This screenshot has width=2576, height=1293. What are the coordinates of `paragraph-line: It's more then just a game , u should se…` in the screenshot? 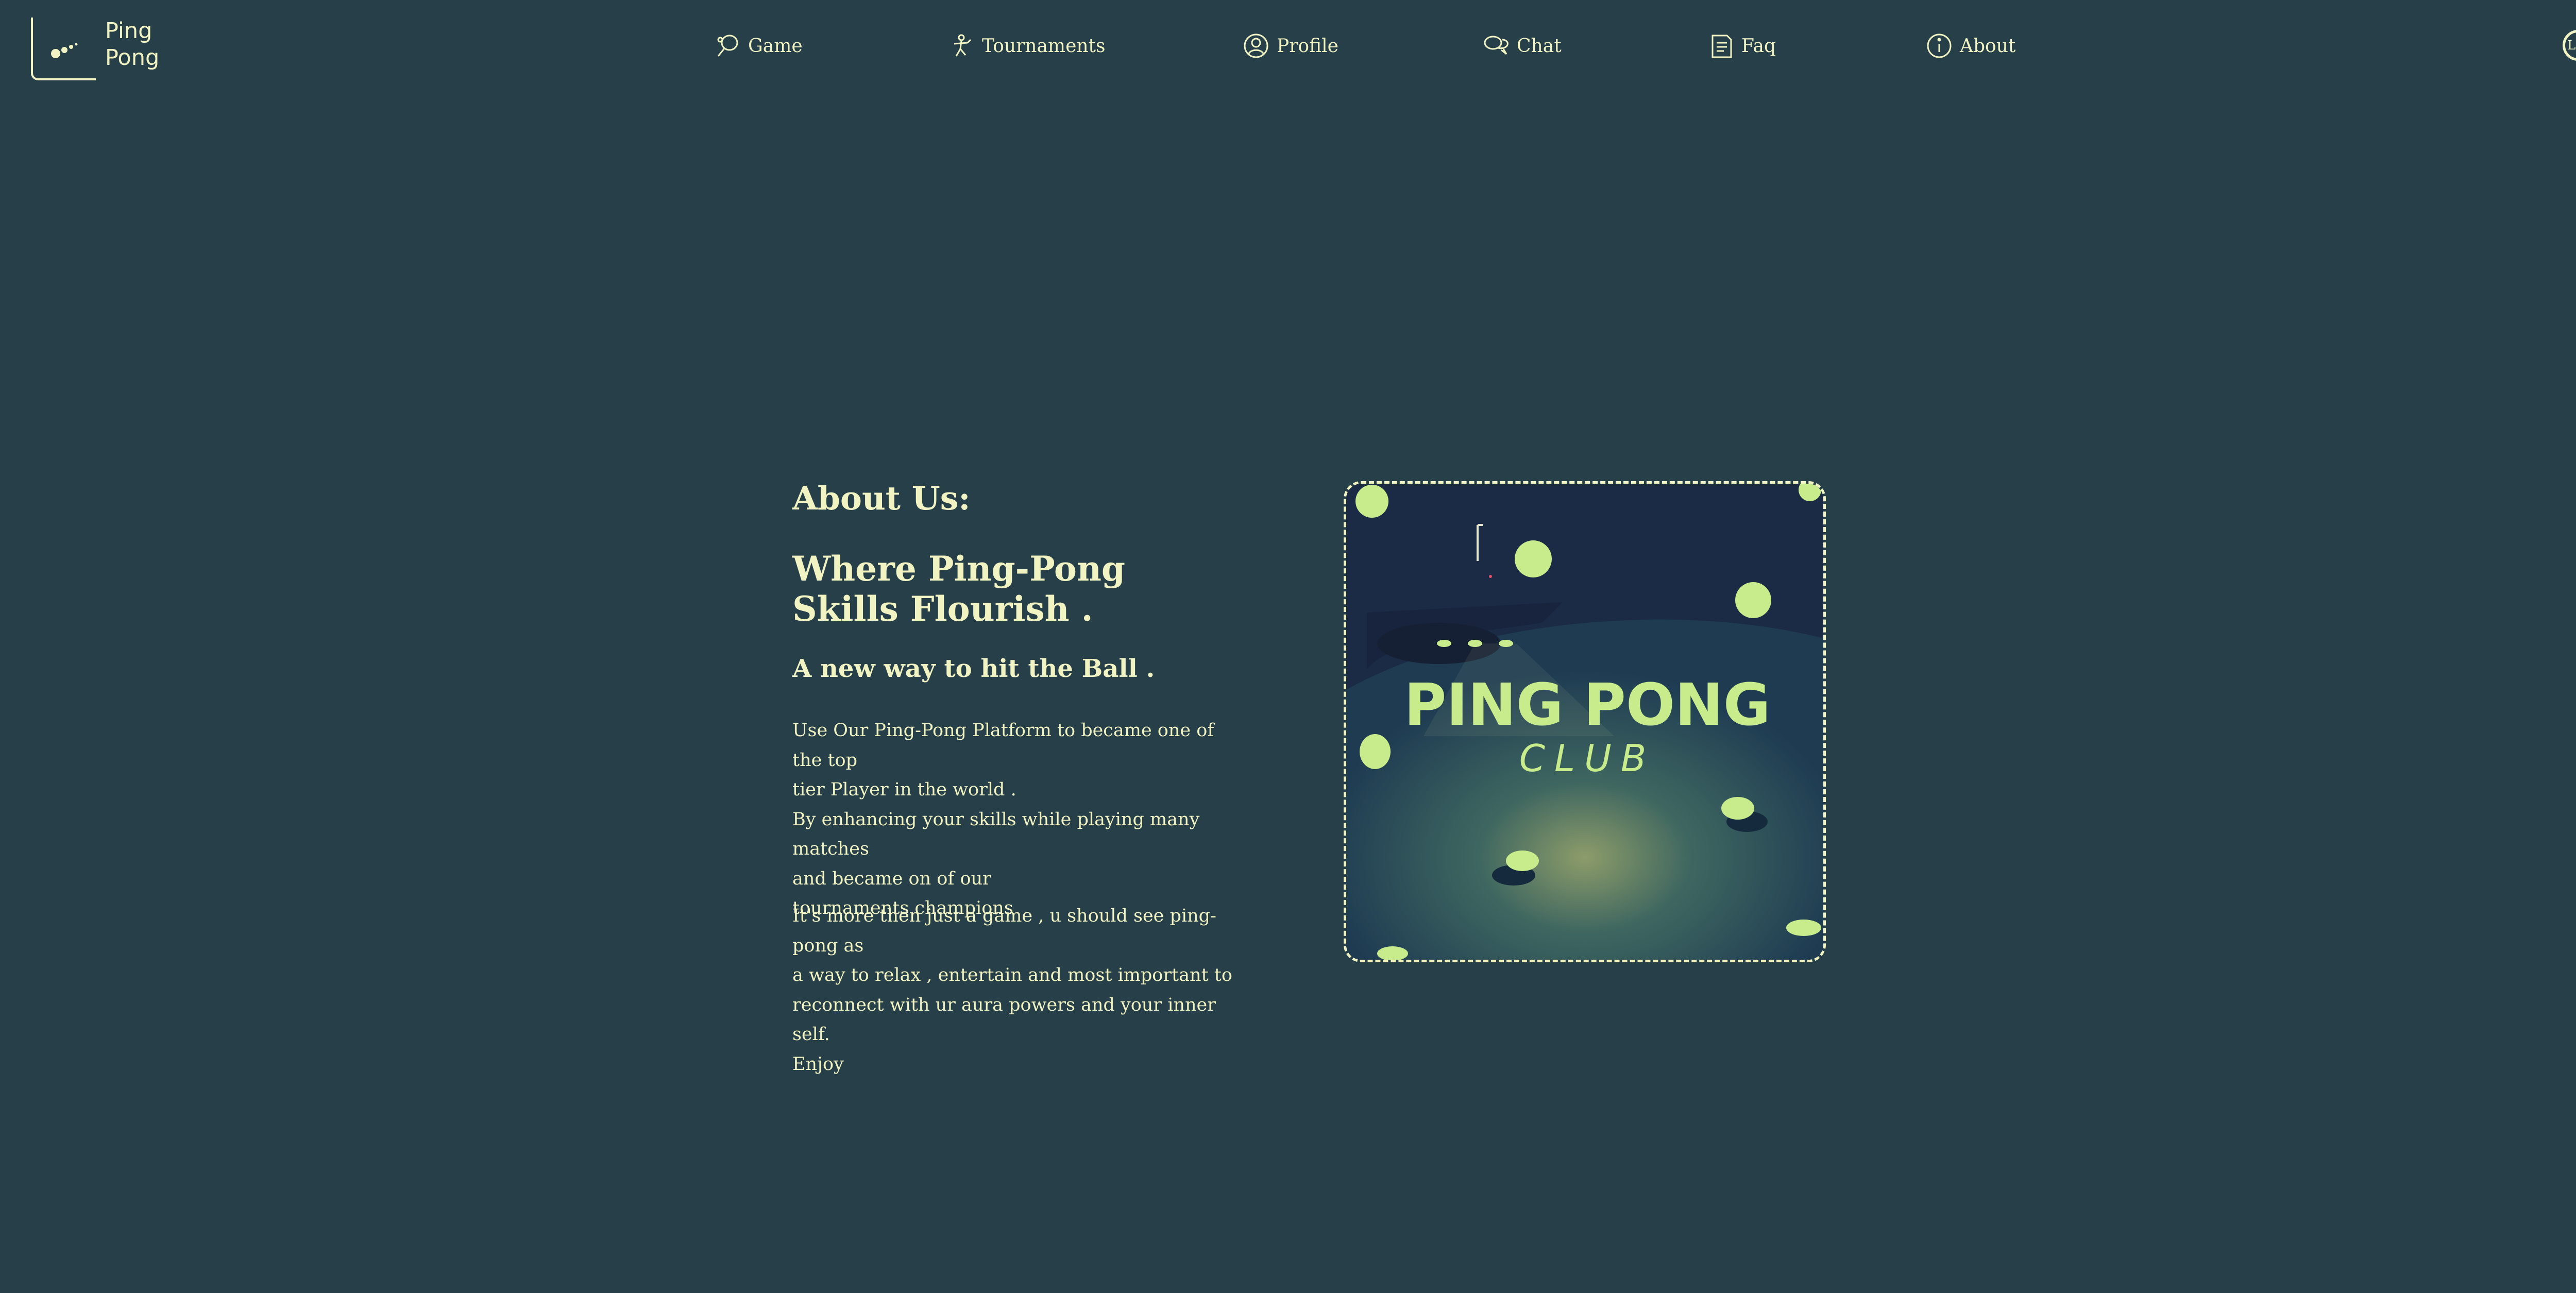 It's located at (1004, 931).